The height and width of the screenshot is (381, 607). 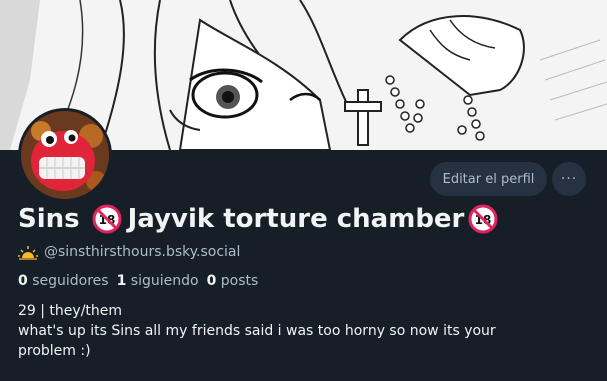 What do you see at coordinates (70, 311) in the screenshot?
I see `bio-line: 29 | they/them` at bounding box center [70, 311].